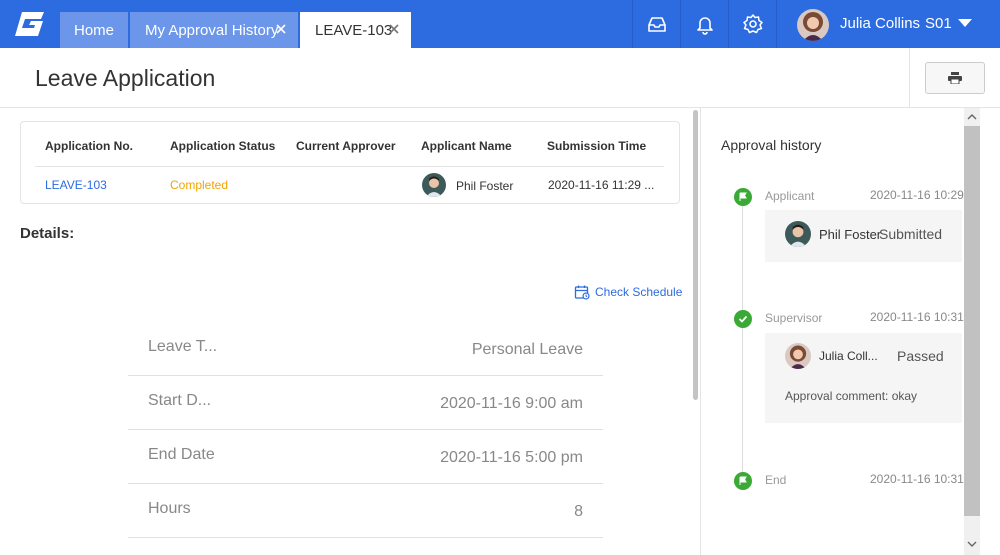 The image size is (1000, 555). Describe the element at coordinates (223, 146) in the screenshot. I see `column-header: Application Status` at that location.